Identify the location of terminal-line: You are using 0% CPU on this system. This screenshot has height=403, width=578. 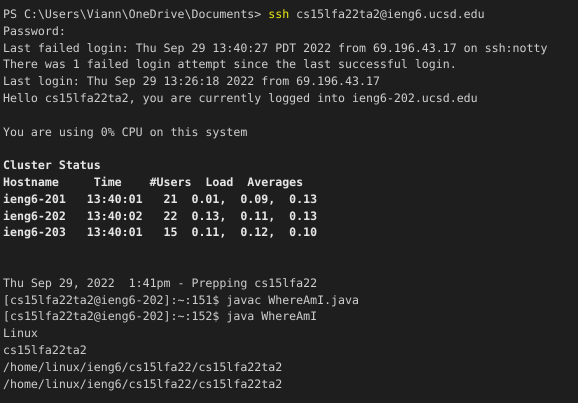
(125, 132).